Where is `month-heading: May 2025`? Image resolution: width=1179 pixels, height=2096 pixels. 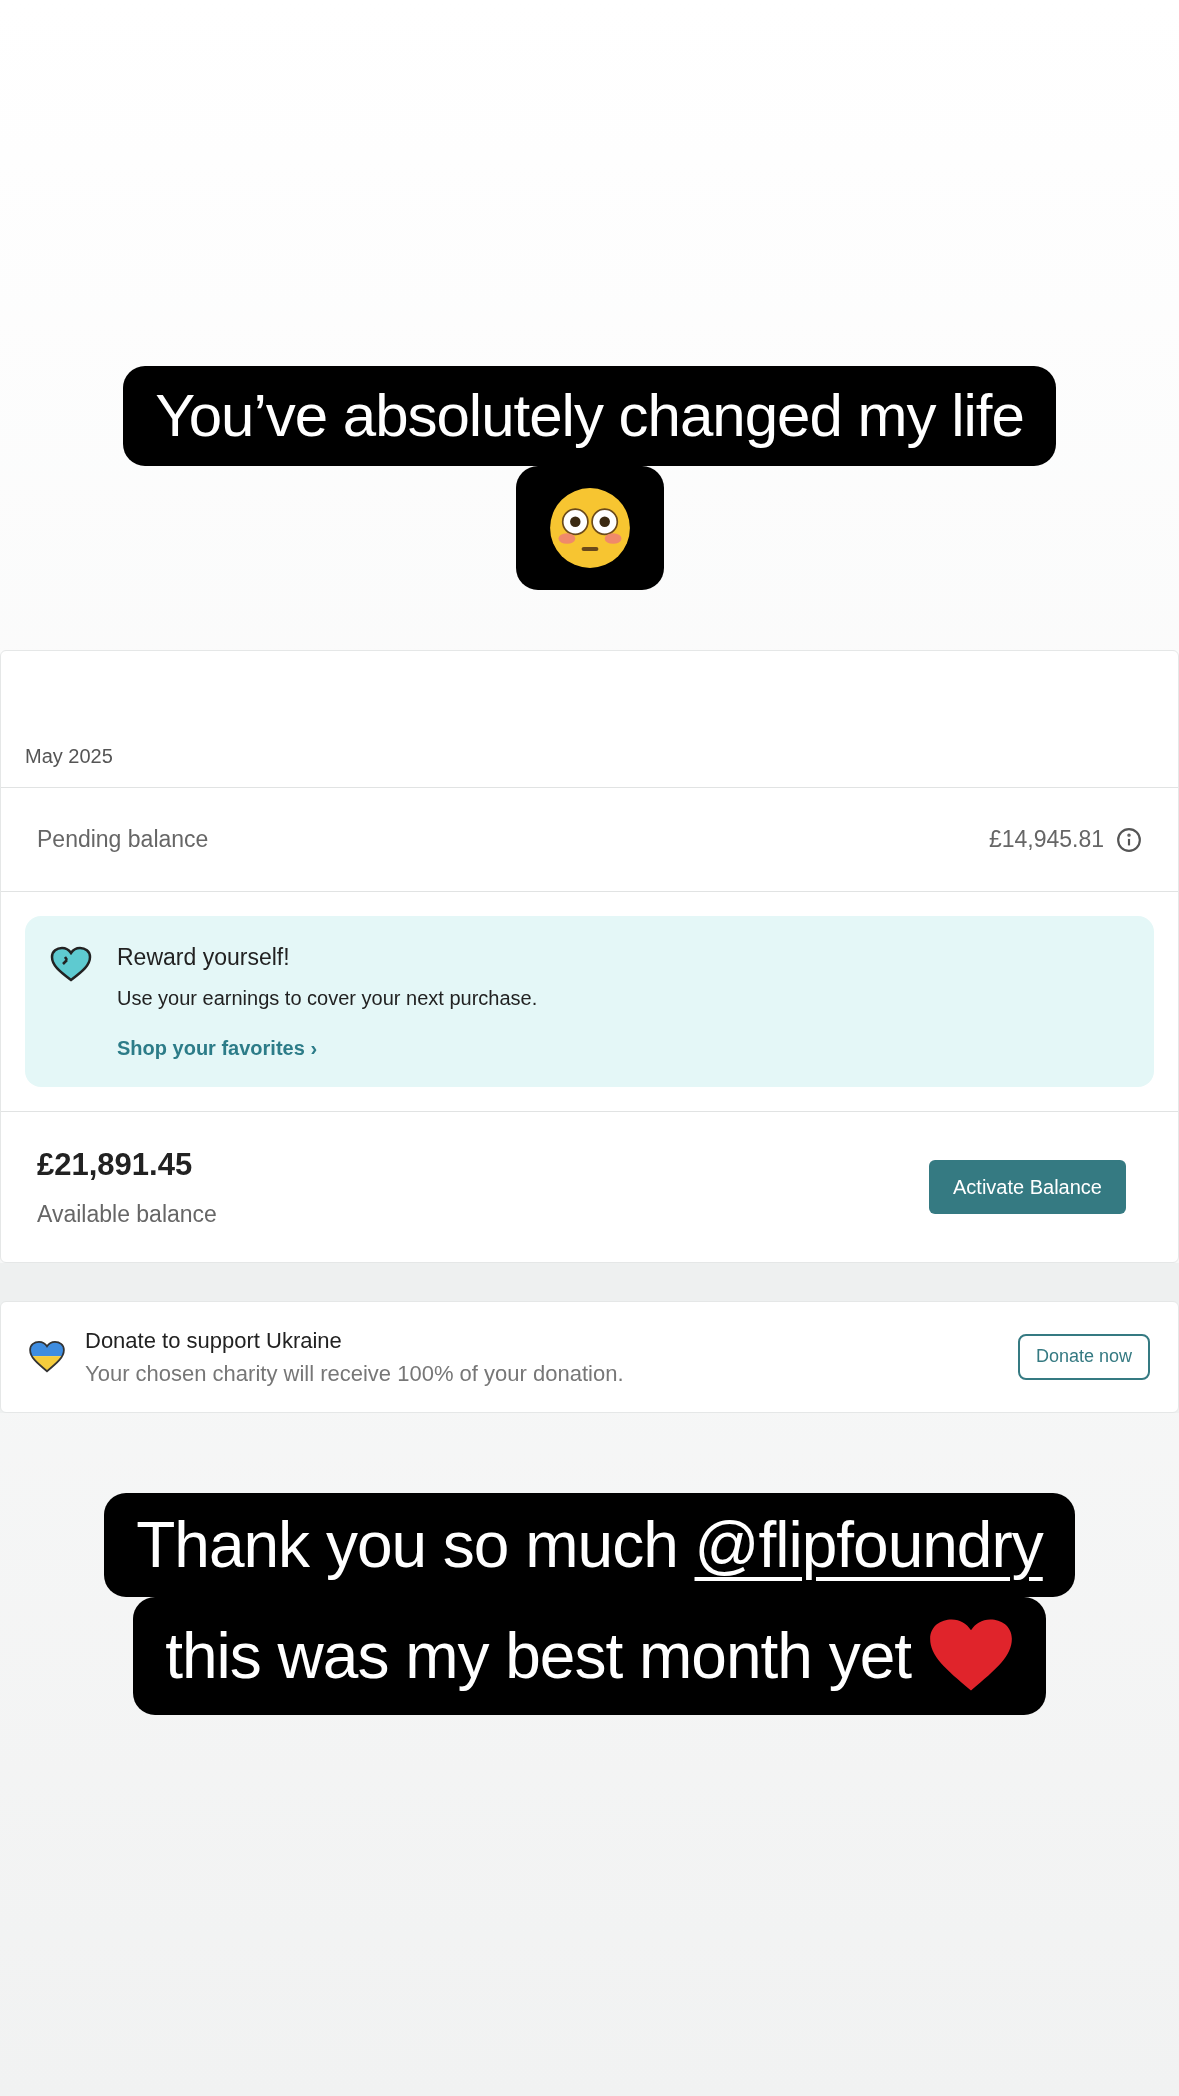 month-heading: May 2025 is located at coordinates (69, 756).